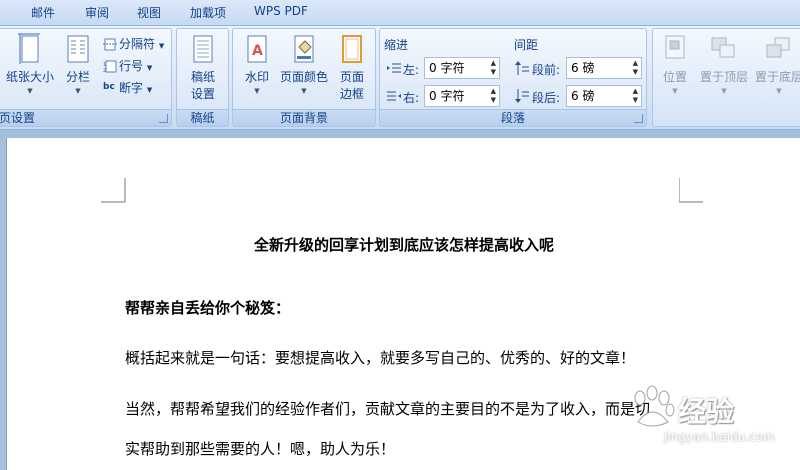 Image resolution: width=800 pixels, height=470 pixels. What do you see at coordinates (546, 70) in the screenshot?
I see `spacing-before-label: 段前:` at bounding box center [546, 70].